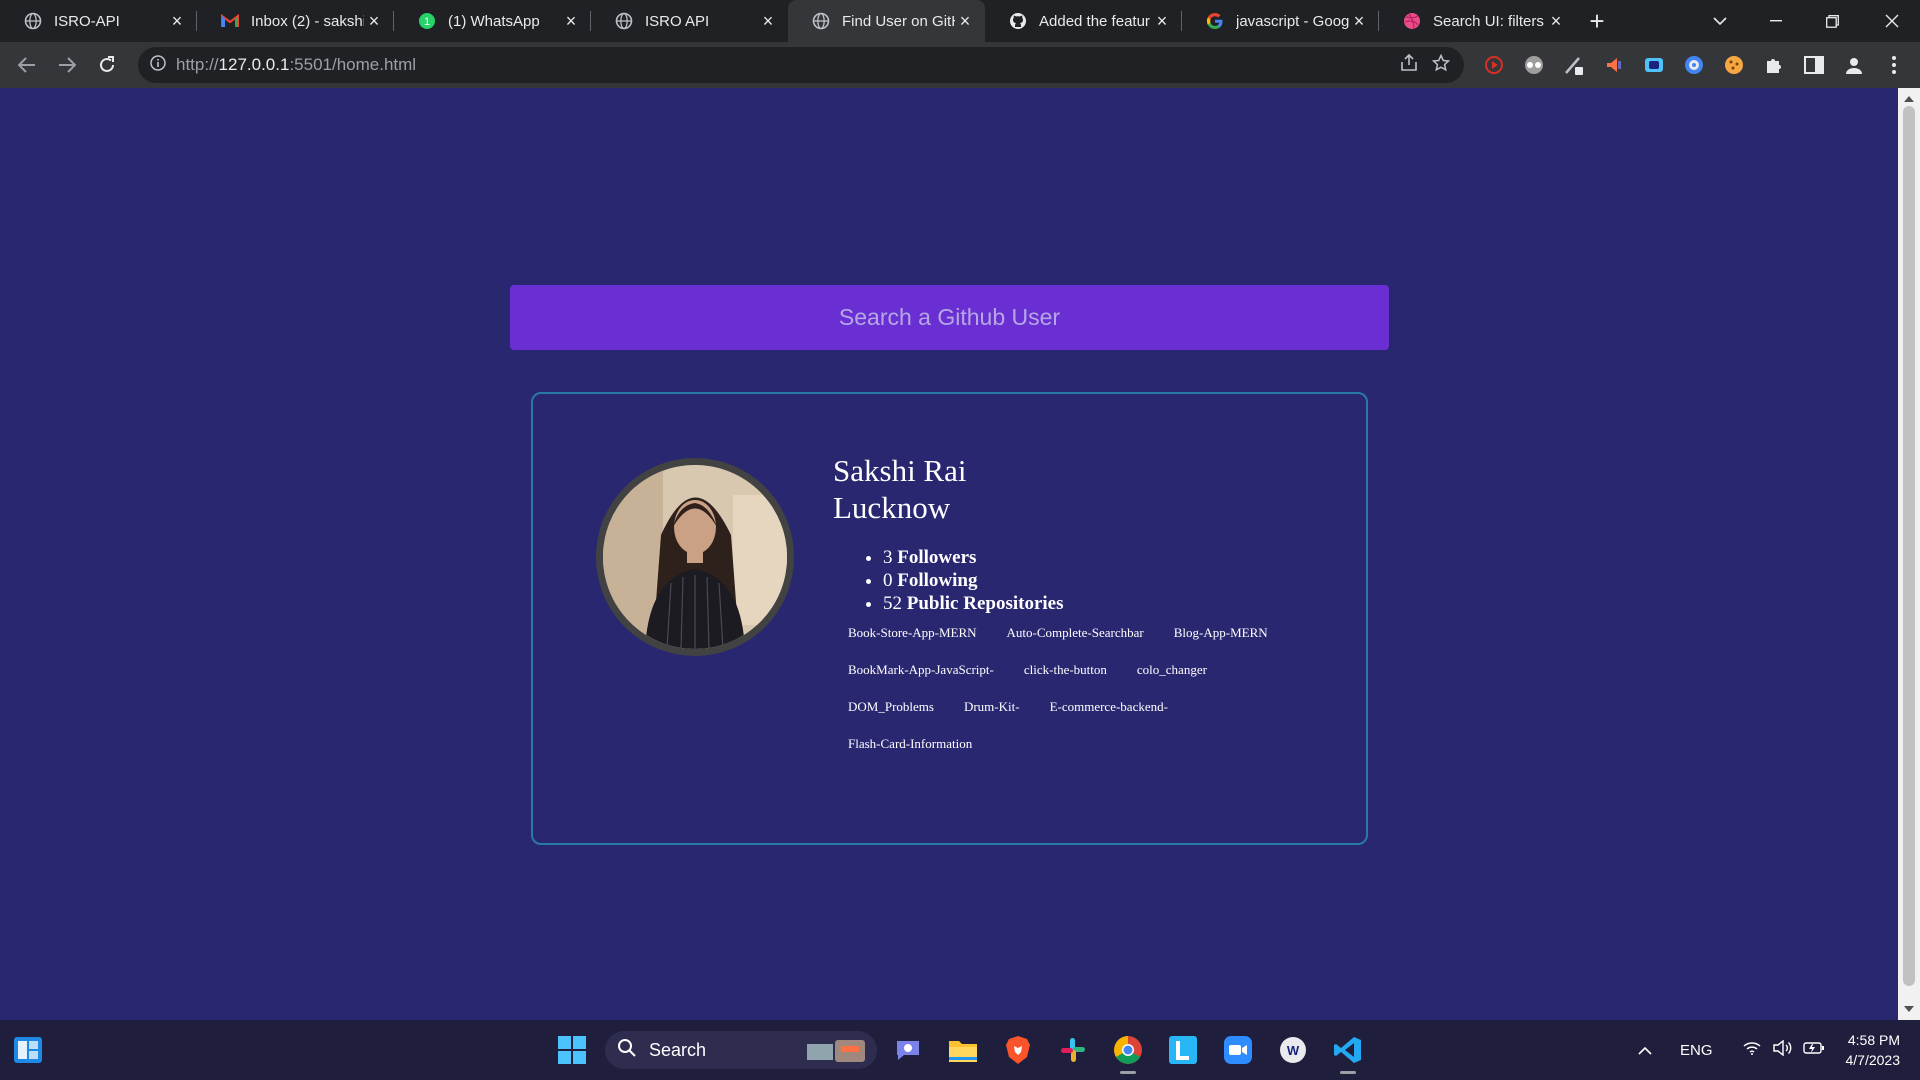 Image resolution: width=1920 pixels, height=1080 pixels. What do you see at coordinates (741, 1050) in the screenshot?
I see `taskbar-search-box: Search` at bounding box center [741, 1050].